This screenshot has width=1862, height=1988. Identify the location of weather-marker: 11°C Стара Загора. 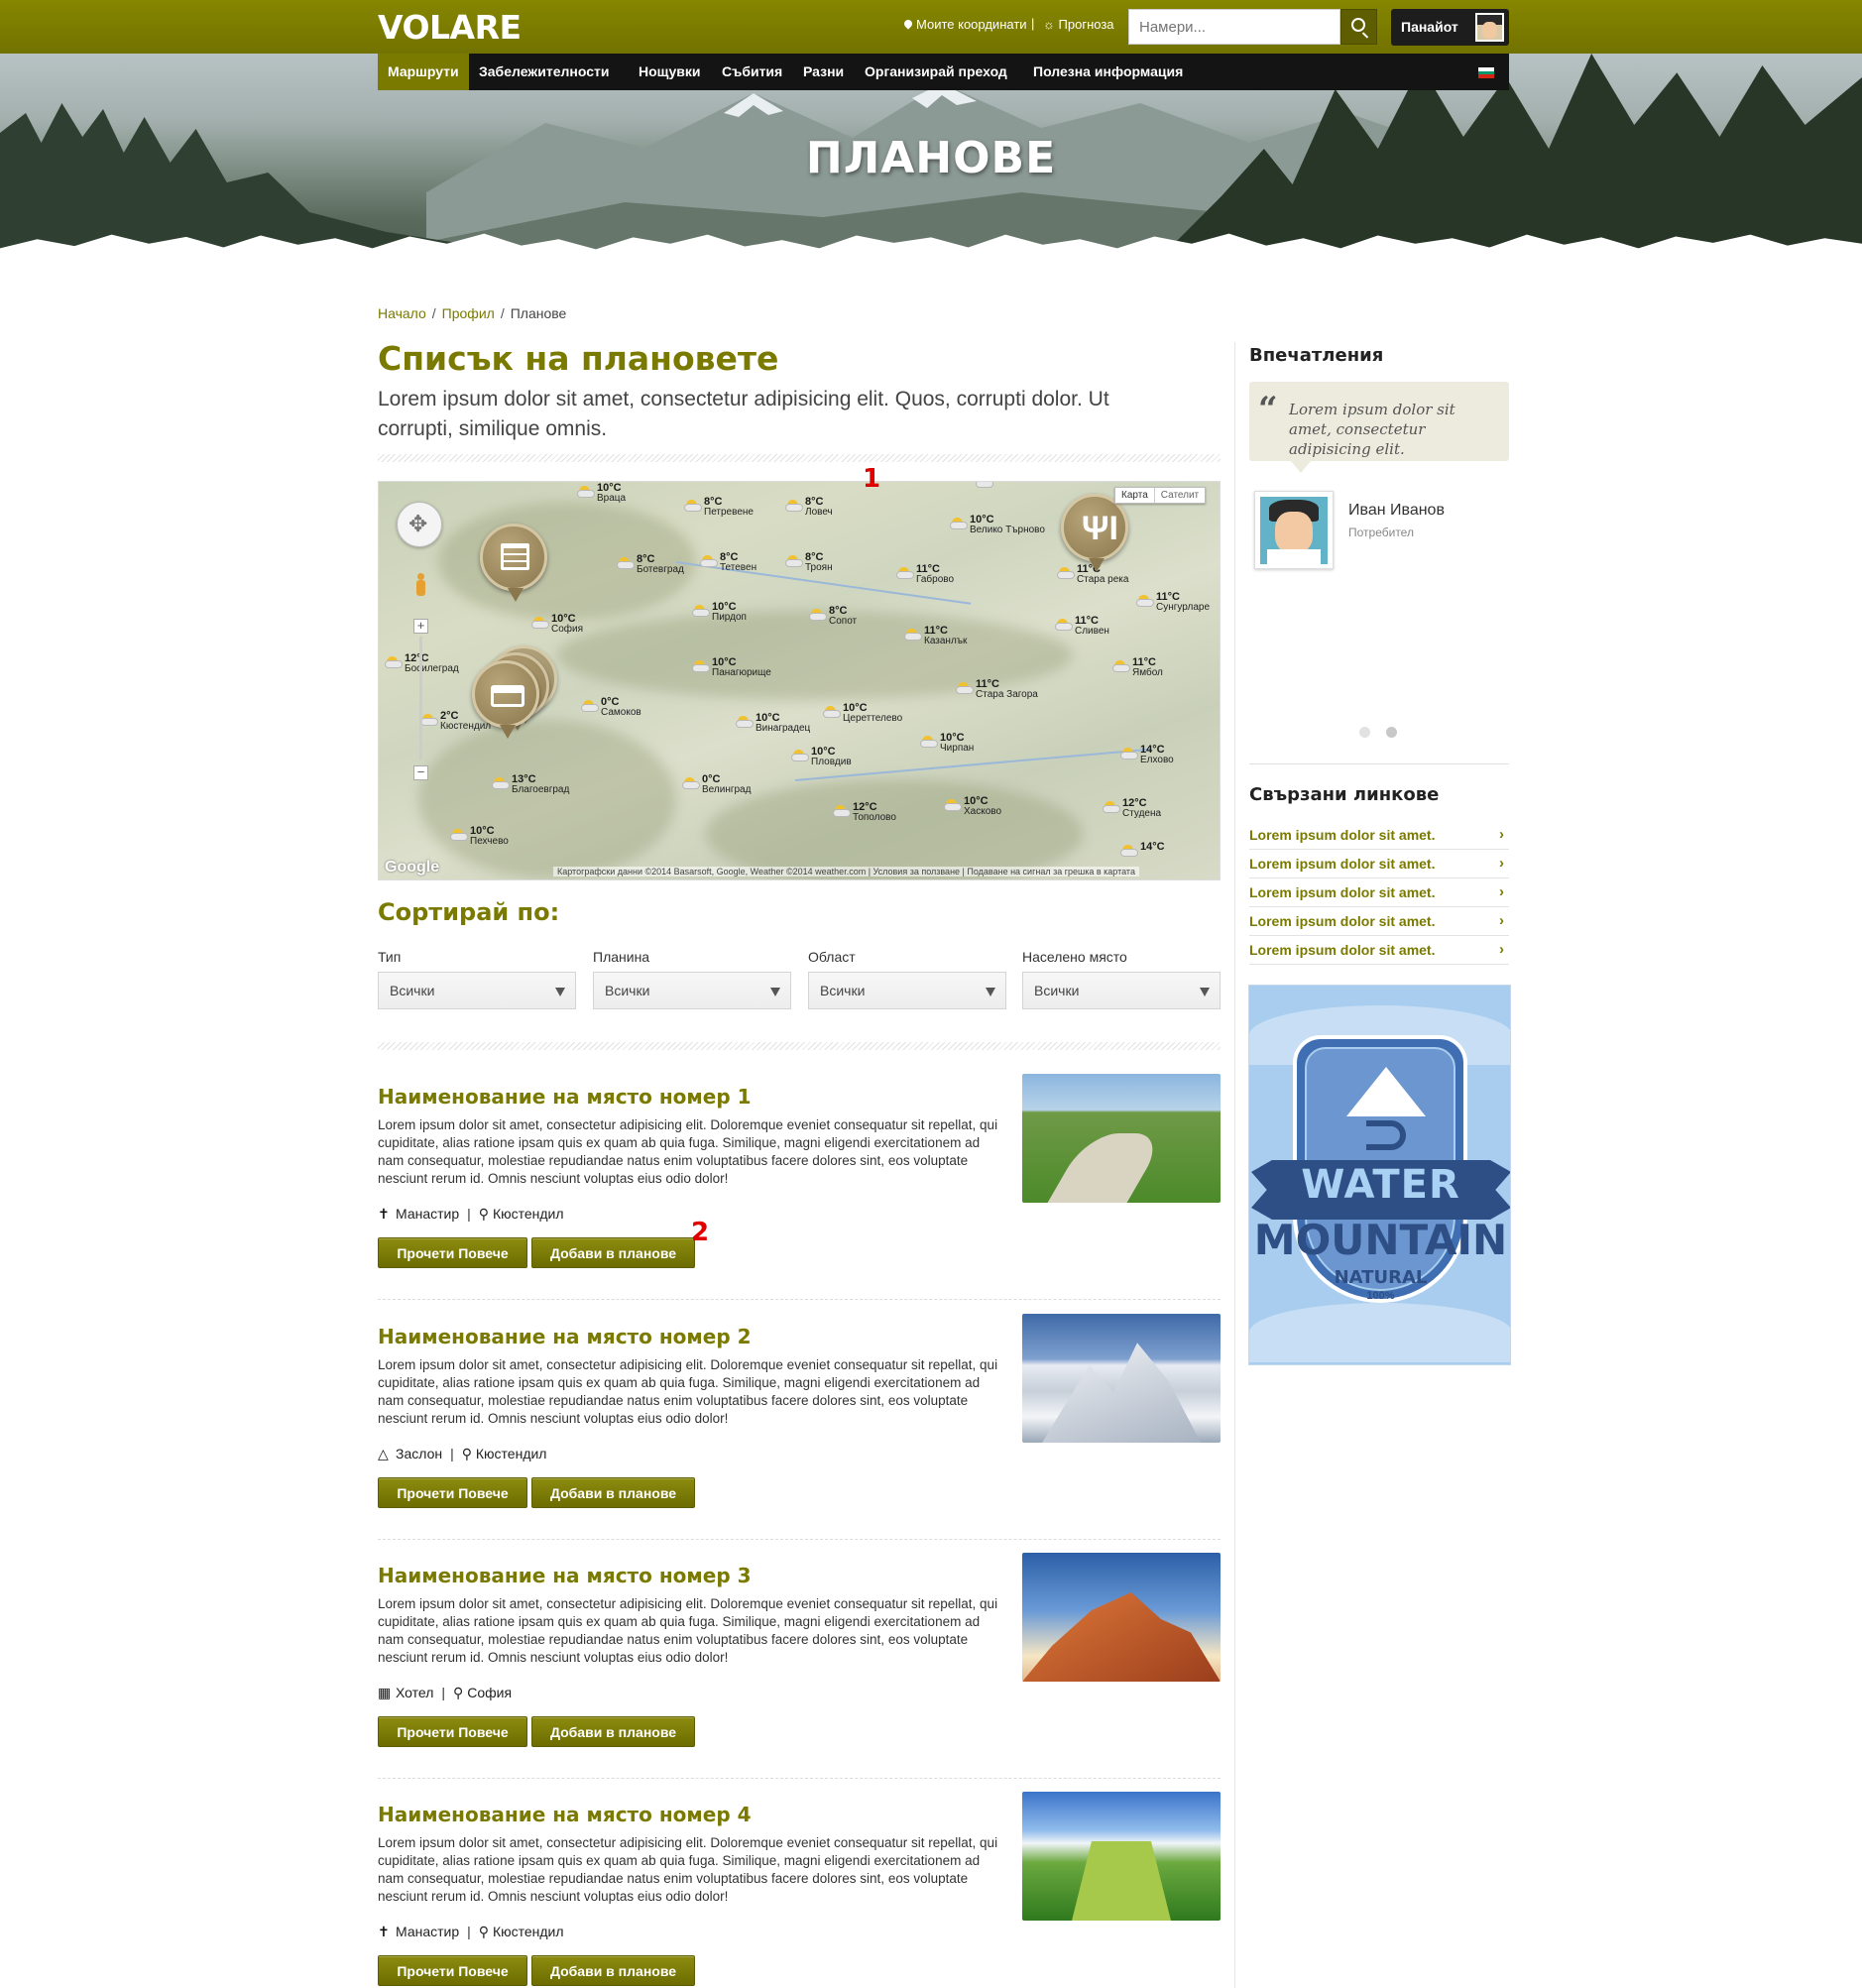
(997, 689).